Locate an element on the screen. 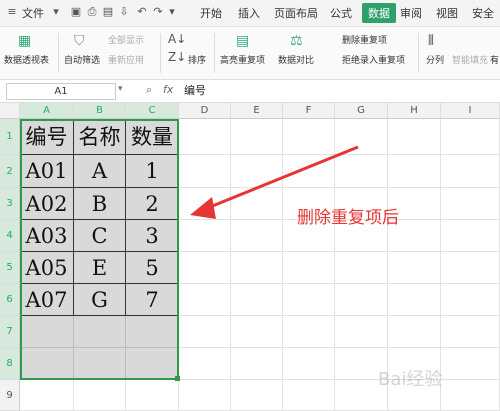 Image resolution: width=500 pixels, height=411 pixels. redo-icon: ↷ is located at coordinates (158, 12).